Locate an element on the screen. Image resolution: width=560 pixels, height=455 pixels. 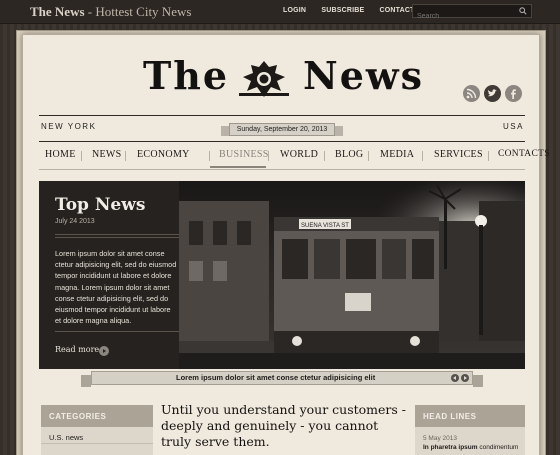
headline-item-bold: In pharetra ipsum is located at coordinates (450, 447).